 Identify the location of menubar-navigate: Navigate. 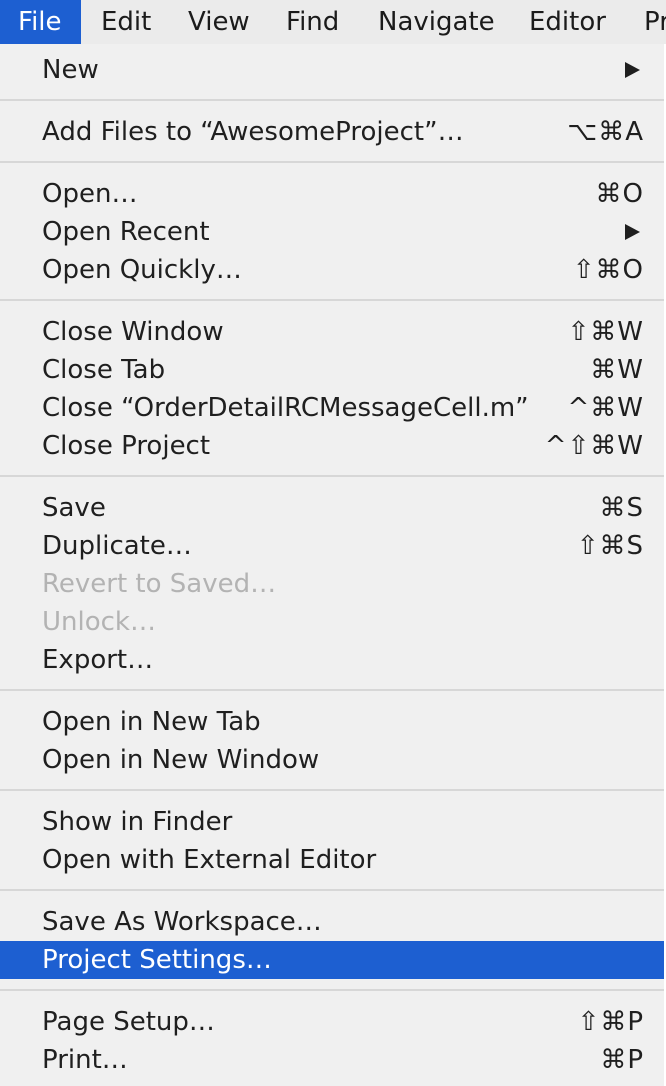
(436, 22).